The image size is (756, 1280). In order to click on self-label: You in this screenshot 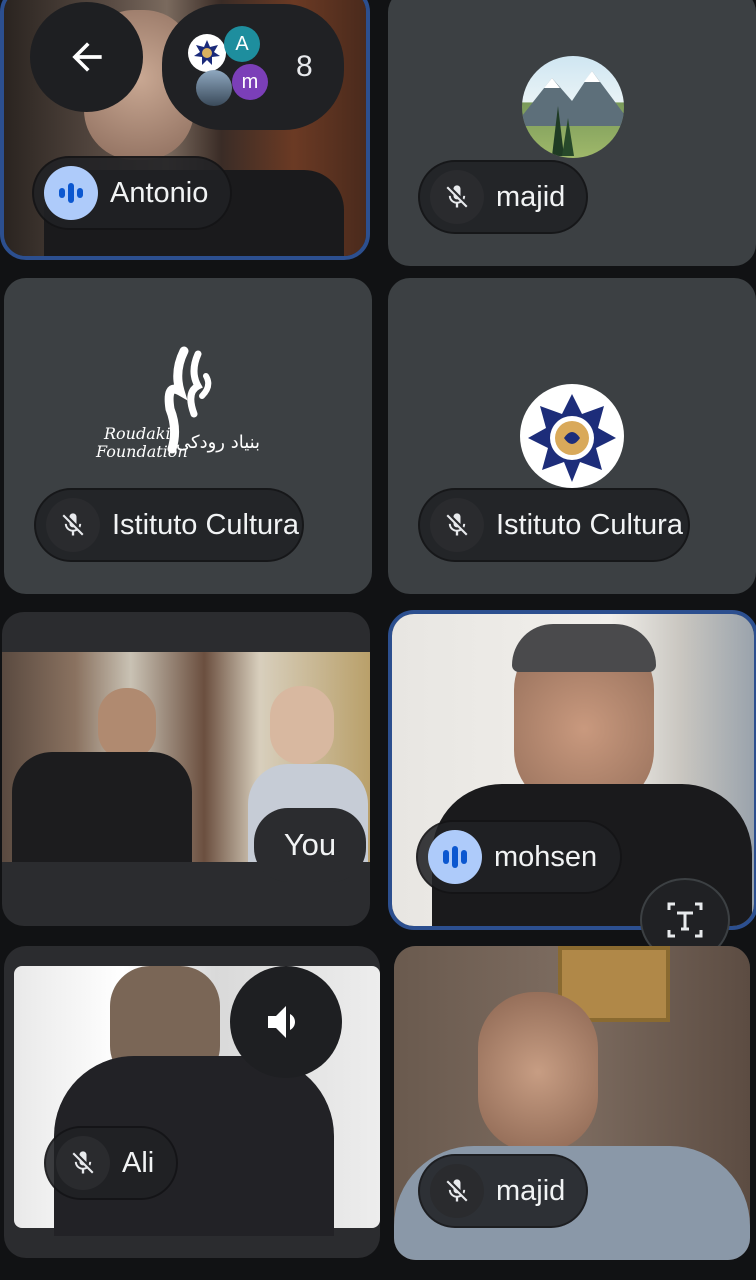, I will do `click(310, 844)`.